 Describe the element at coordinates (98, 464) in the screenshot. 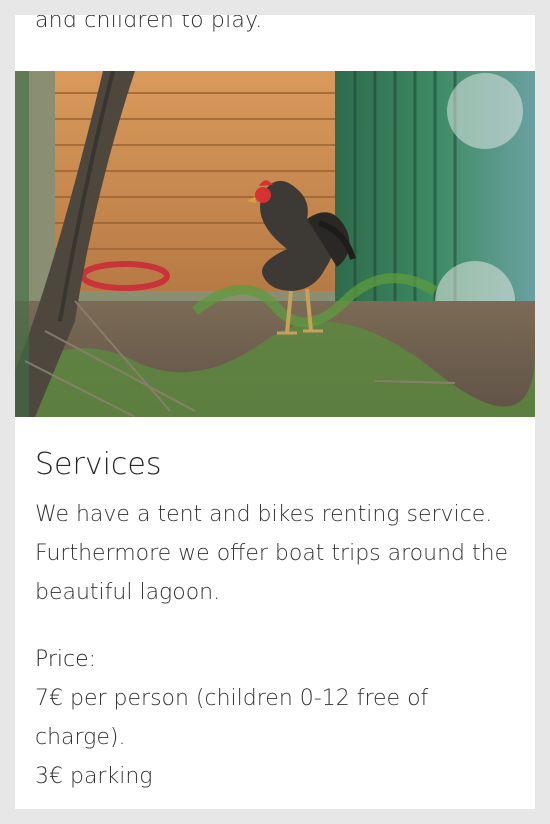

I see `services-title: Services` at that location.